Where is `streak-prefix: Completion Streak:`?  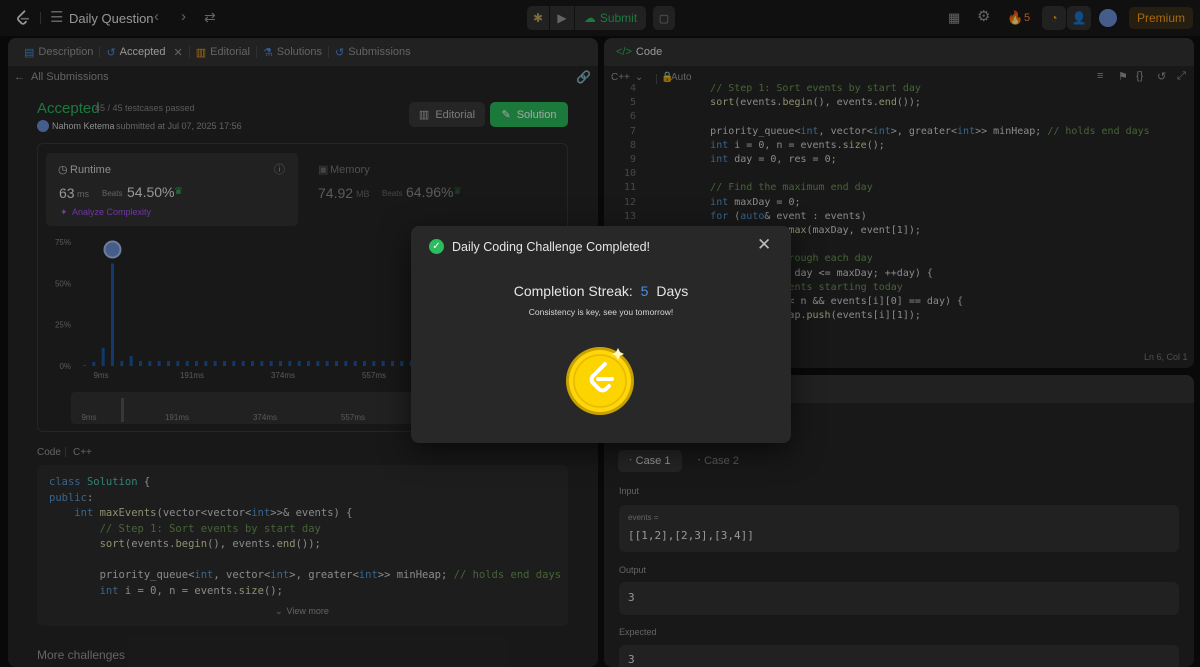
streak-prefix: Completion Streak: is located at coordinates (573, 291).